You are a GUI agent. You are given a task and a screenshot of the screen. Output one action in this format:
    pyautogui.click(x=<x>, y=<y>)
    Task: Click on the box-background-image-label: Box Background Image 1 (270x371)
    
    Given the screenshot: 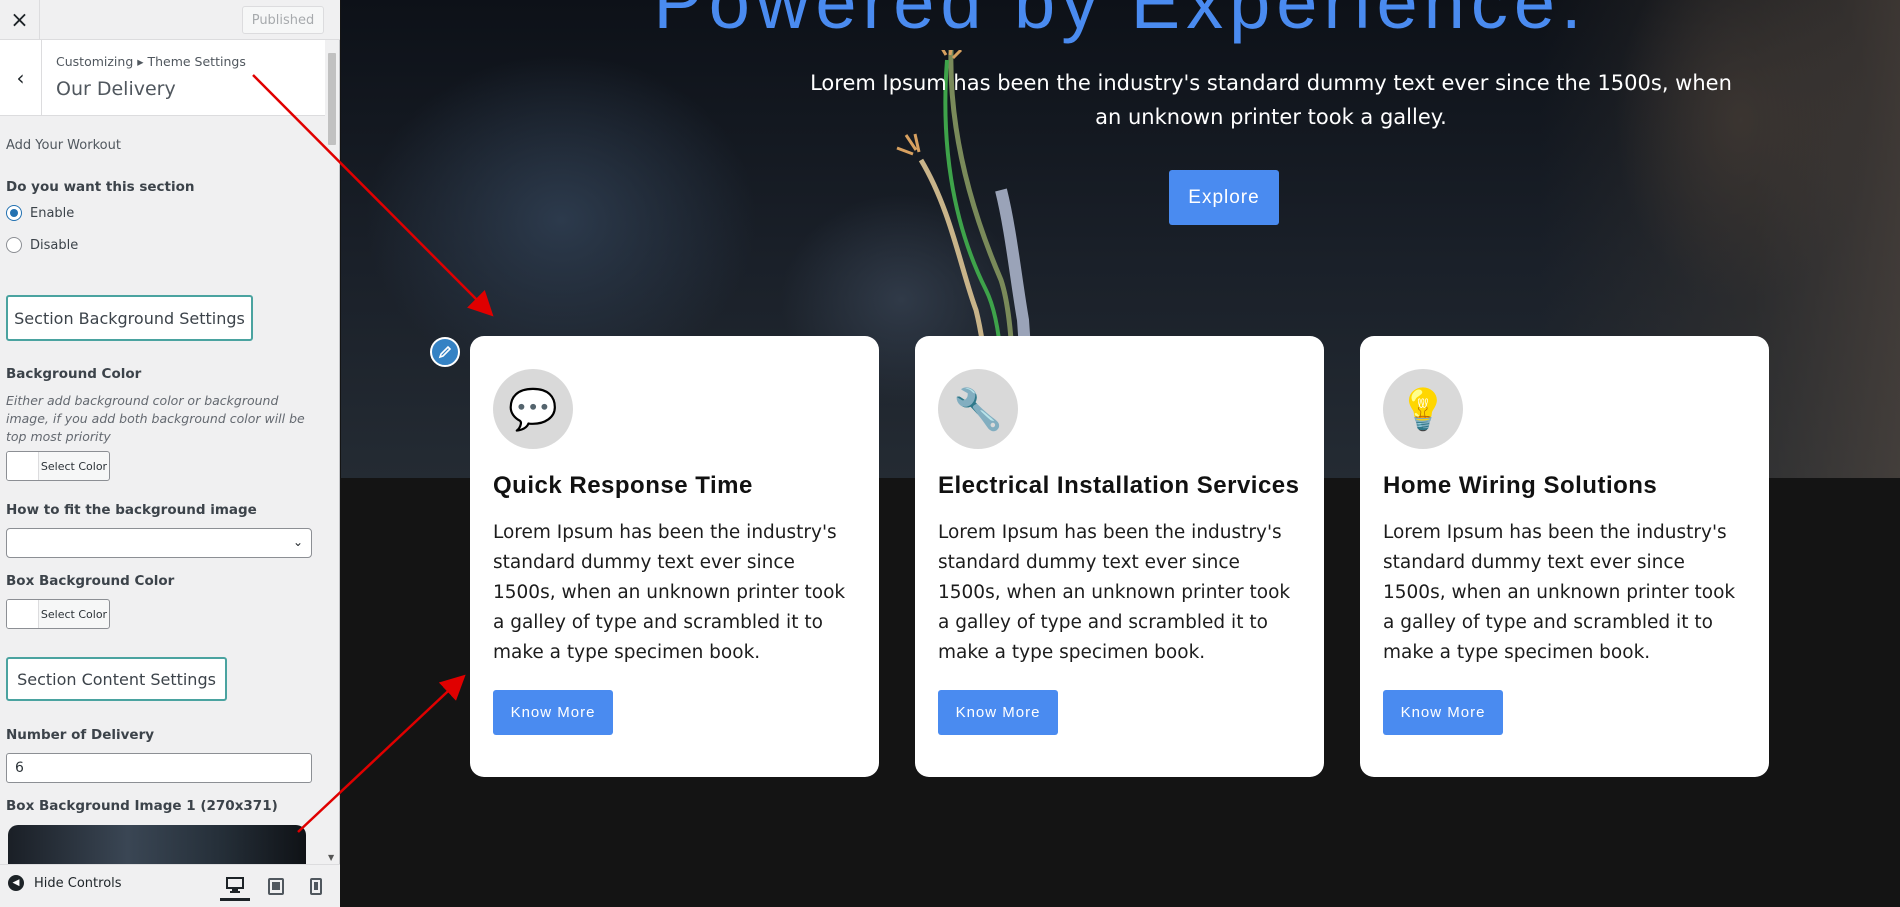 What is the action you would take?
    pyautogui.click(x=142, y=806)
    